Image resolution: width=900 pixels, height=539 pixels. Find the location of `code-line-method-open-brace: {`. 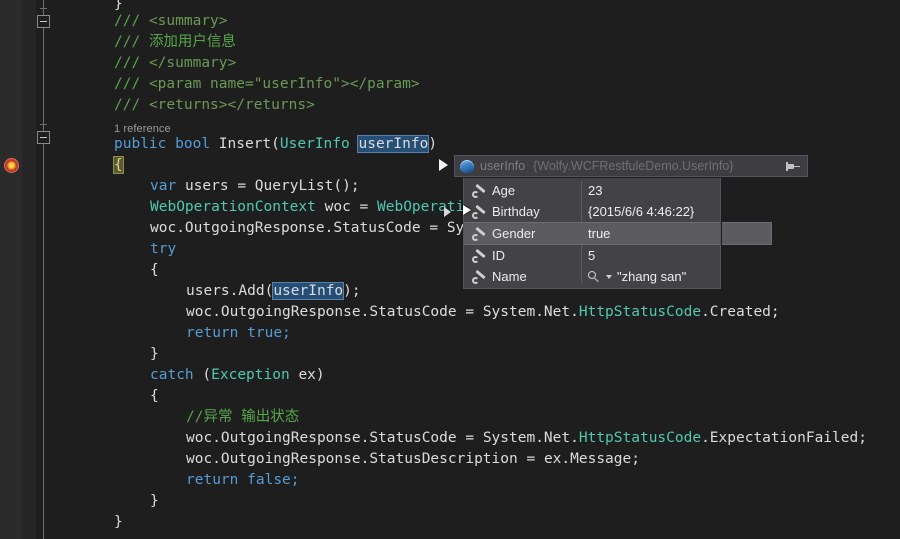

code-line-method-open-brace: { is located at coordinates (118, 165).